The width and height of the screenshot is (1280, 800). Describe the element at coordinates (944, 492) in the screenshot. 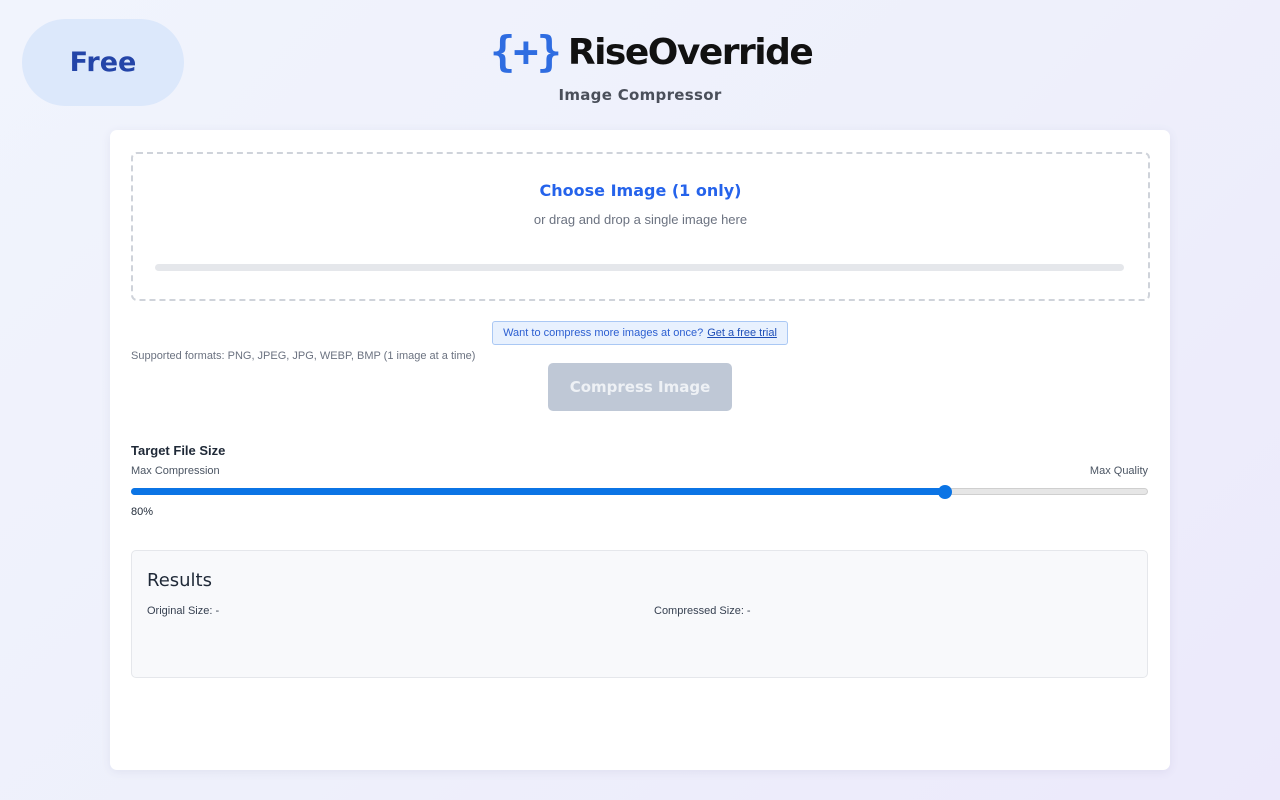

I see `slider-thumb` at that location.